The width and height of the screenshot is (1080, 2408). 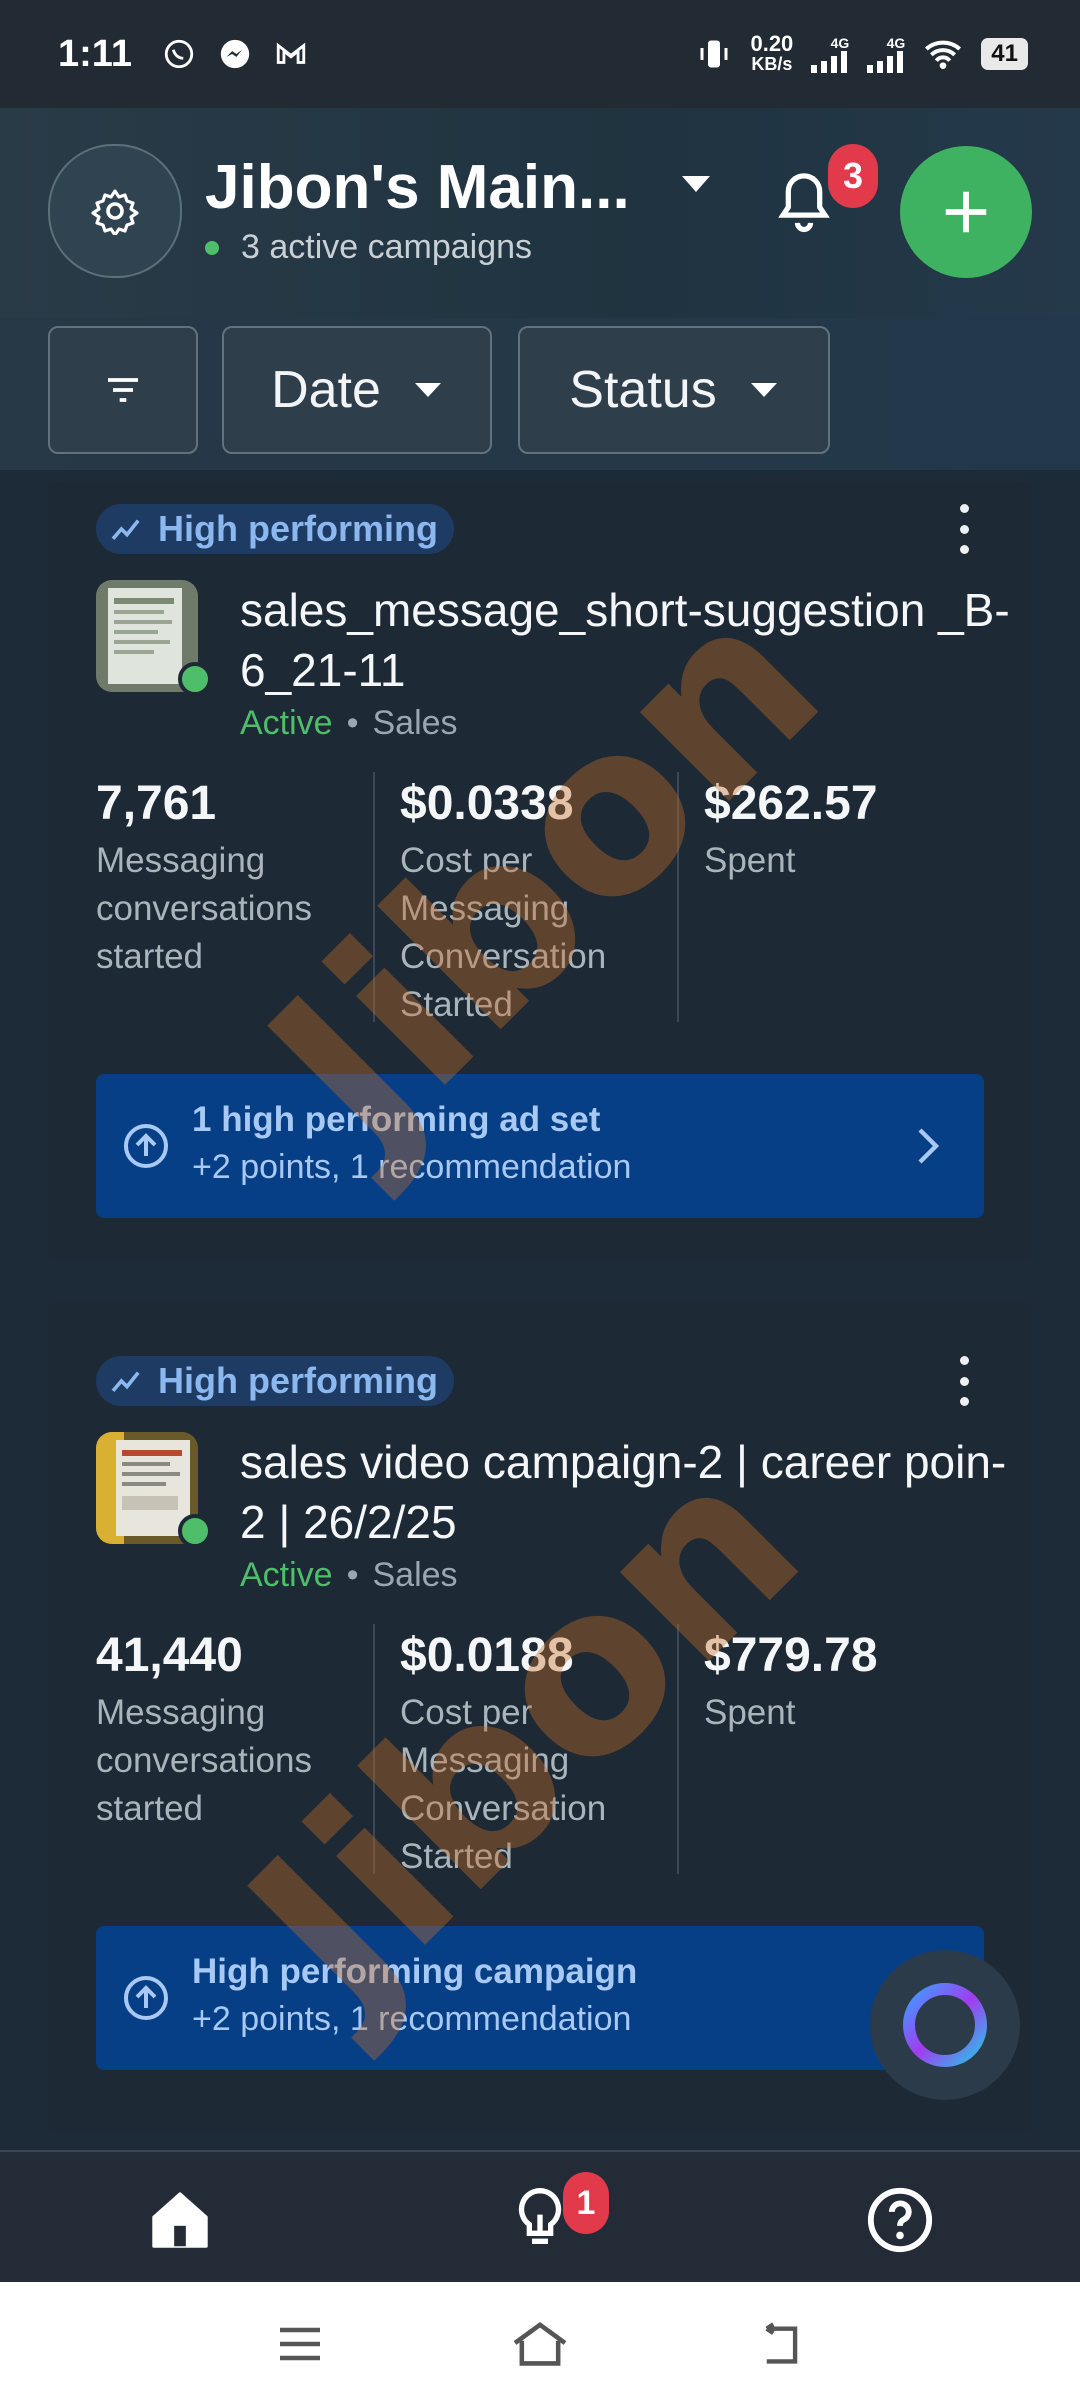 What do you see at coordinates (235, 54) in the screenshot?
I see `messenger-icon` at bounding box center [235, 54].